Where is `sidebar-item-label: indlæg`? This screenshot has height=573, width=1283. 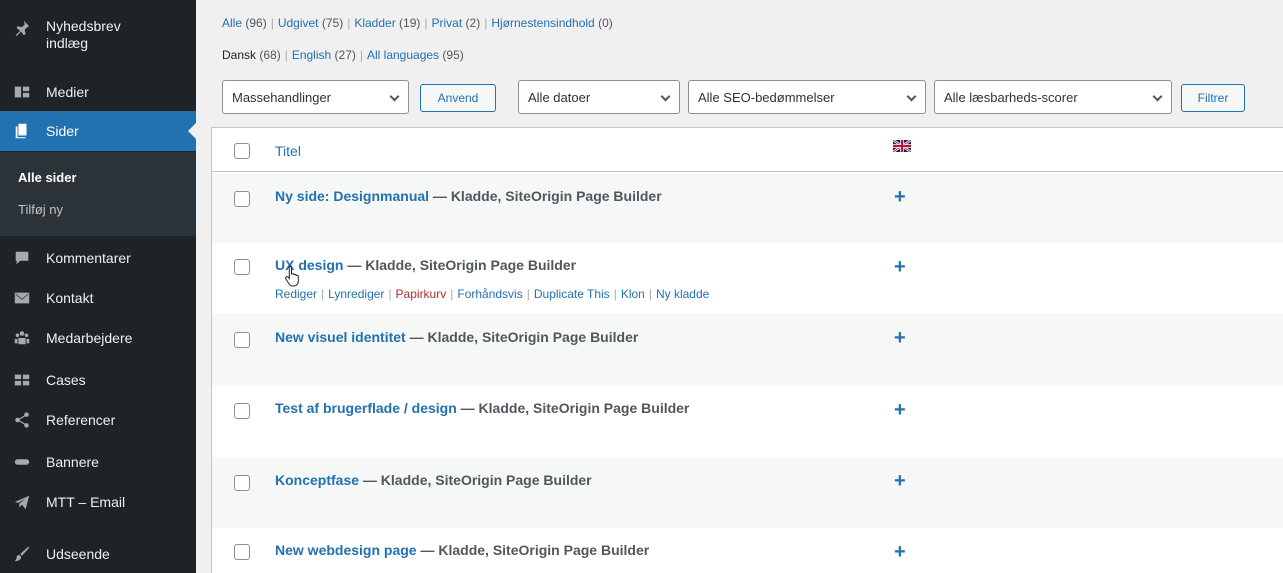 sidebar-item-label: indlæg is located at coordinates (67, 43).